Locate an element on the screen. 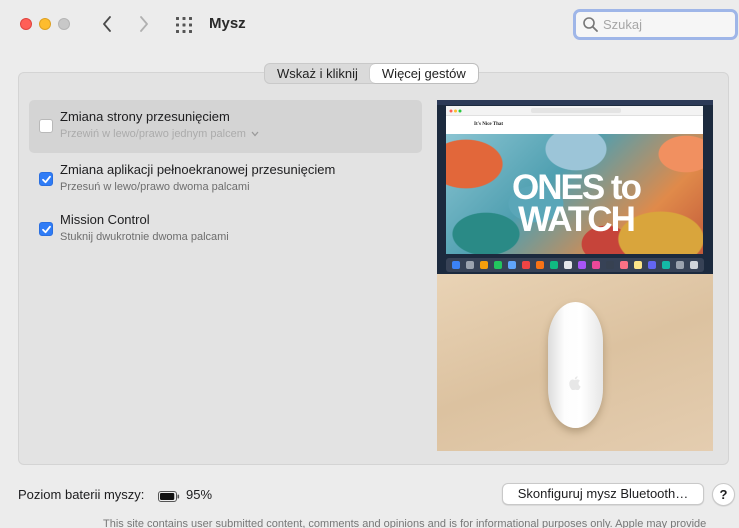 Image resolution: width=739 pixels, height=528 pixels. tab-point-and-click: Wskaż i kliknij is located at coordinates (317, 73).